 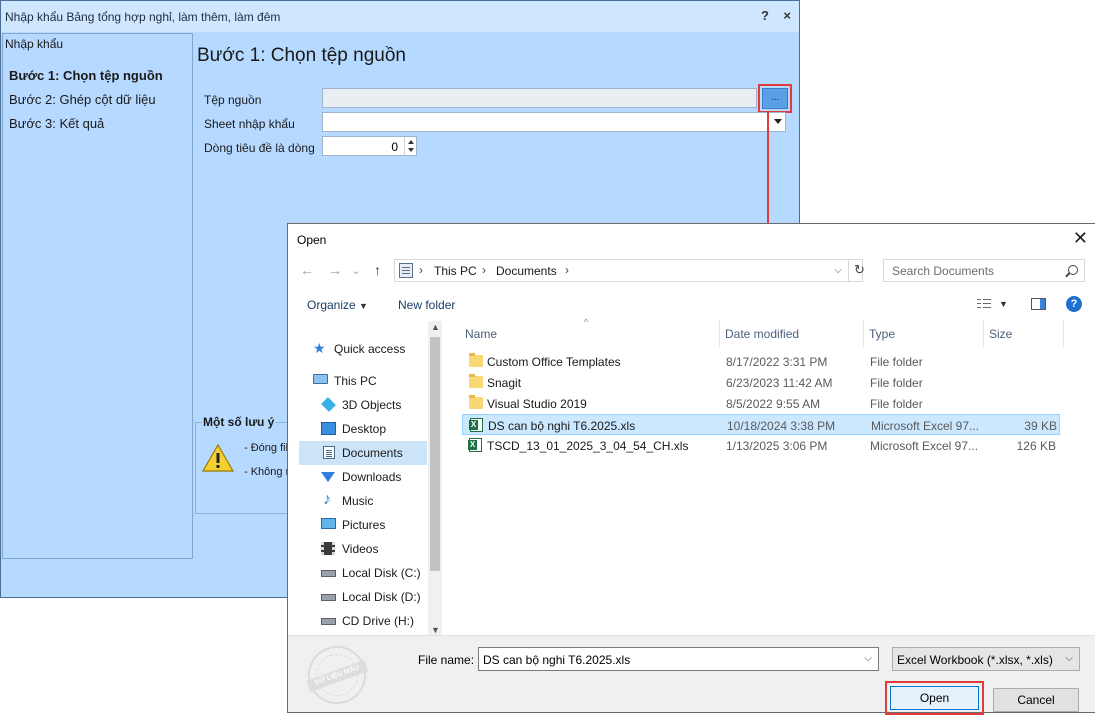 I want to click on scrollbar-thumb, so click(x=435, y=454).